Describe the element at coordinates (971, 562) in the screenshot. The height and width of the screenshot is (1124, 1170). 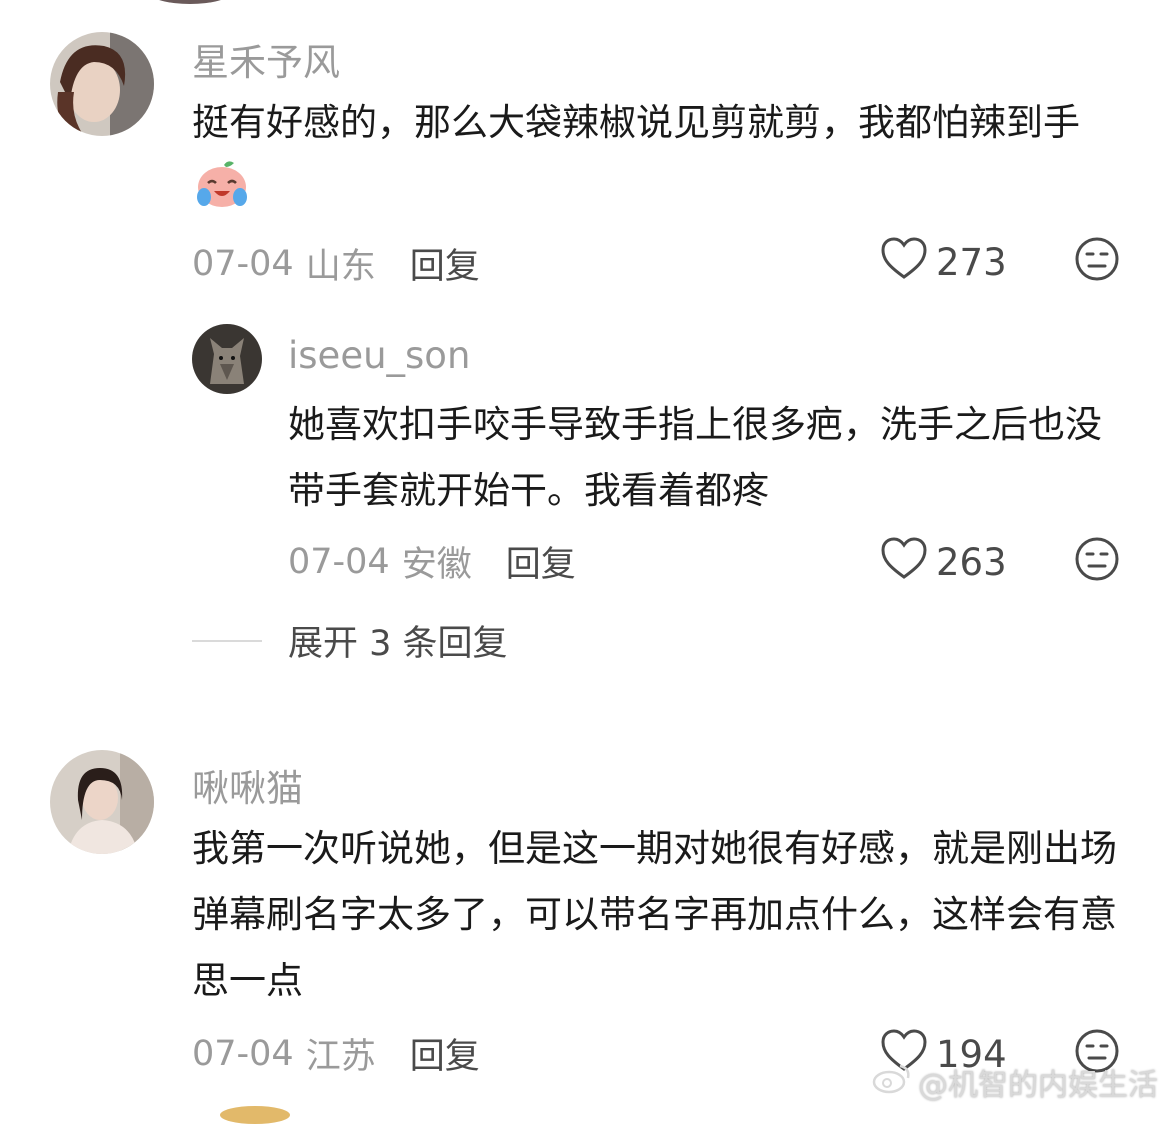
I see `like-count: 263` at that location.